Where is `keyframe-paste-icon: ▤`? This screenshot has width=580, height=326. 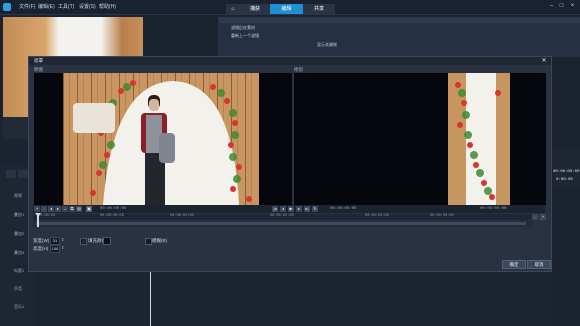 keyframe-paste-icon: ▤ is located at coordinates (79, 209).